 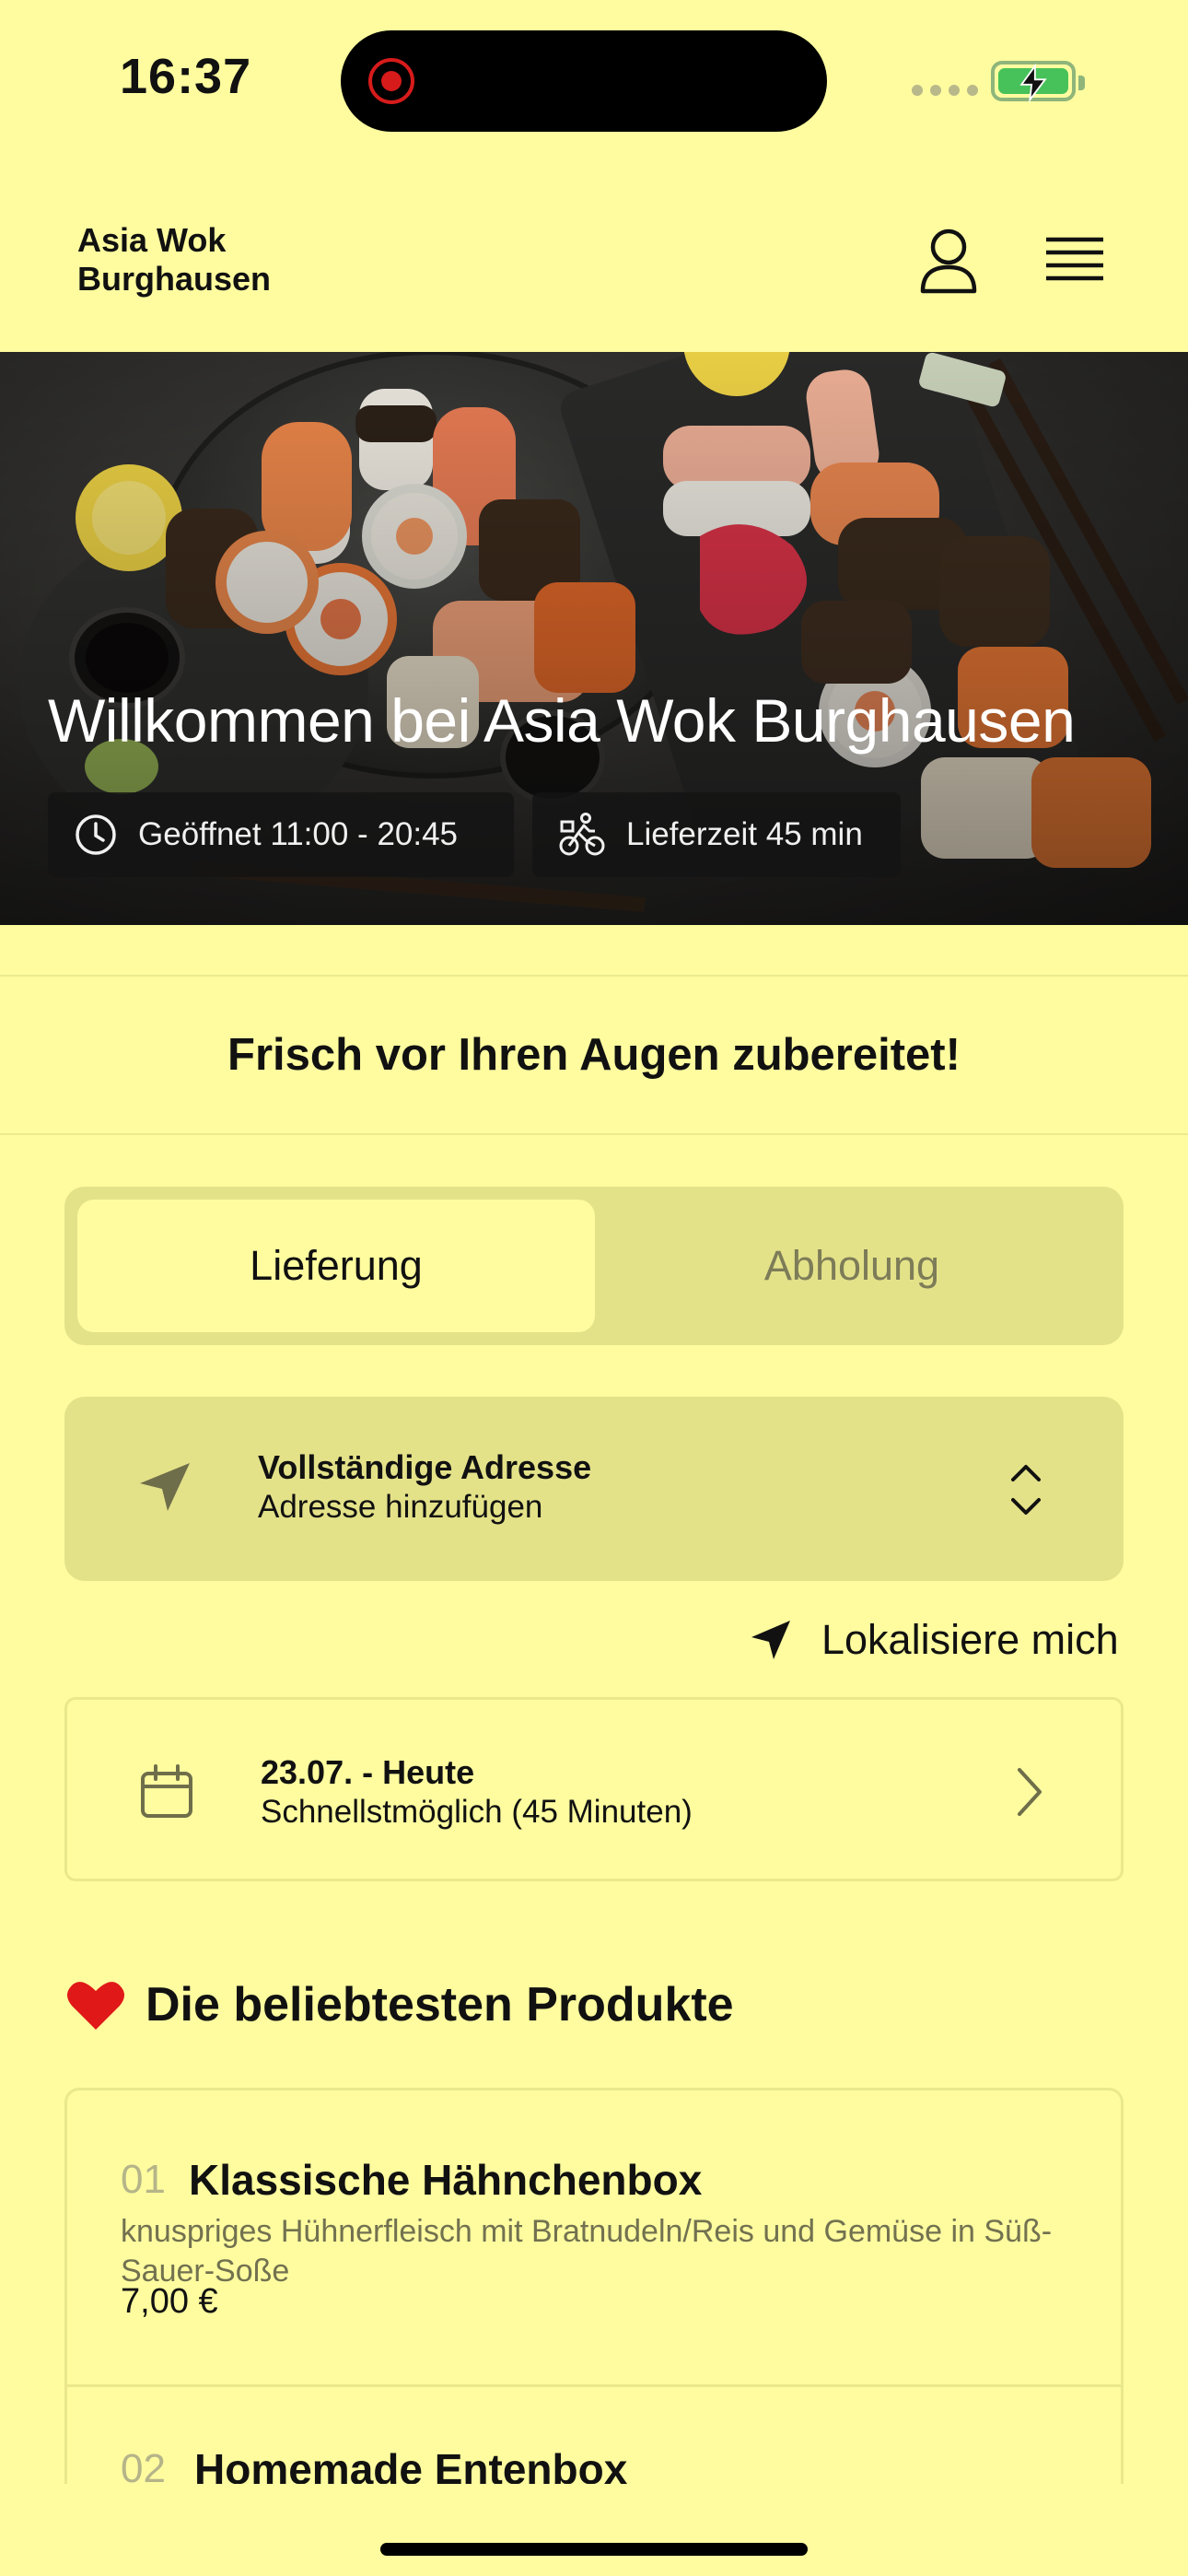 I want to click on dynamic-island, so click(x=584, y=81).